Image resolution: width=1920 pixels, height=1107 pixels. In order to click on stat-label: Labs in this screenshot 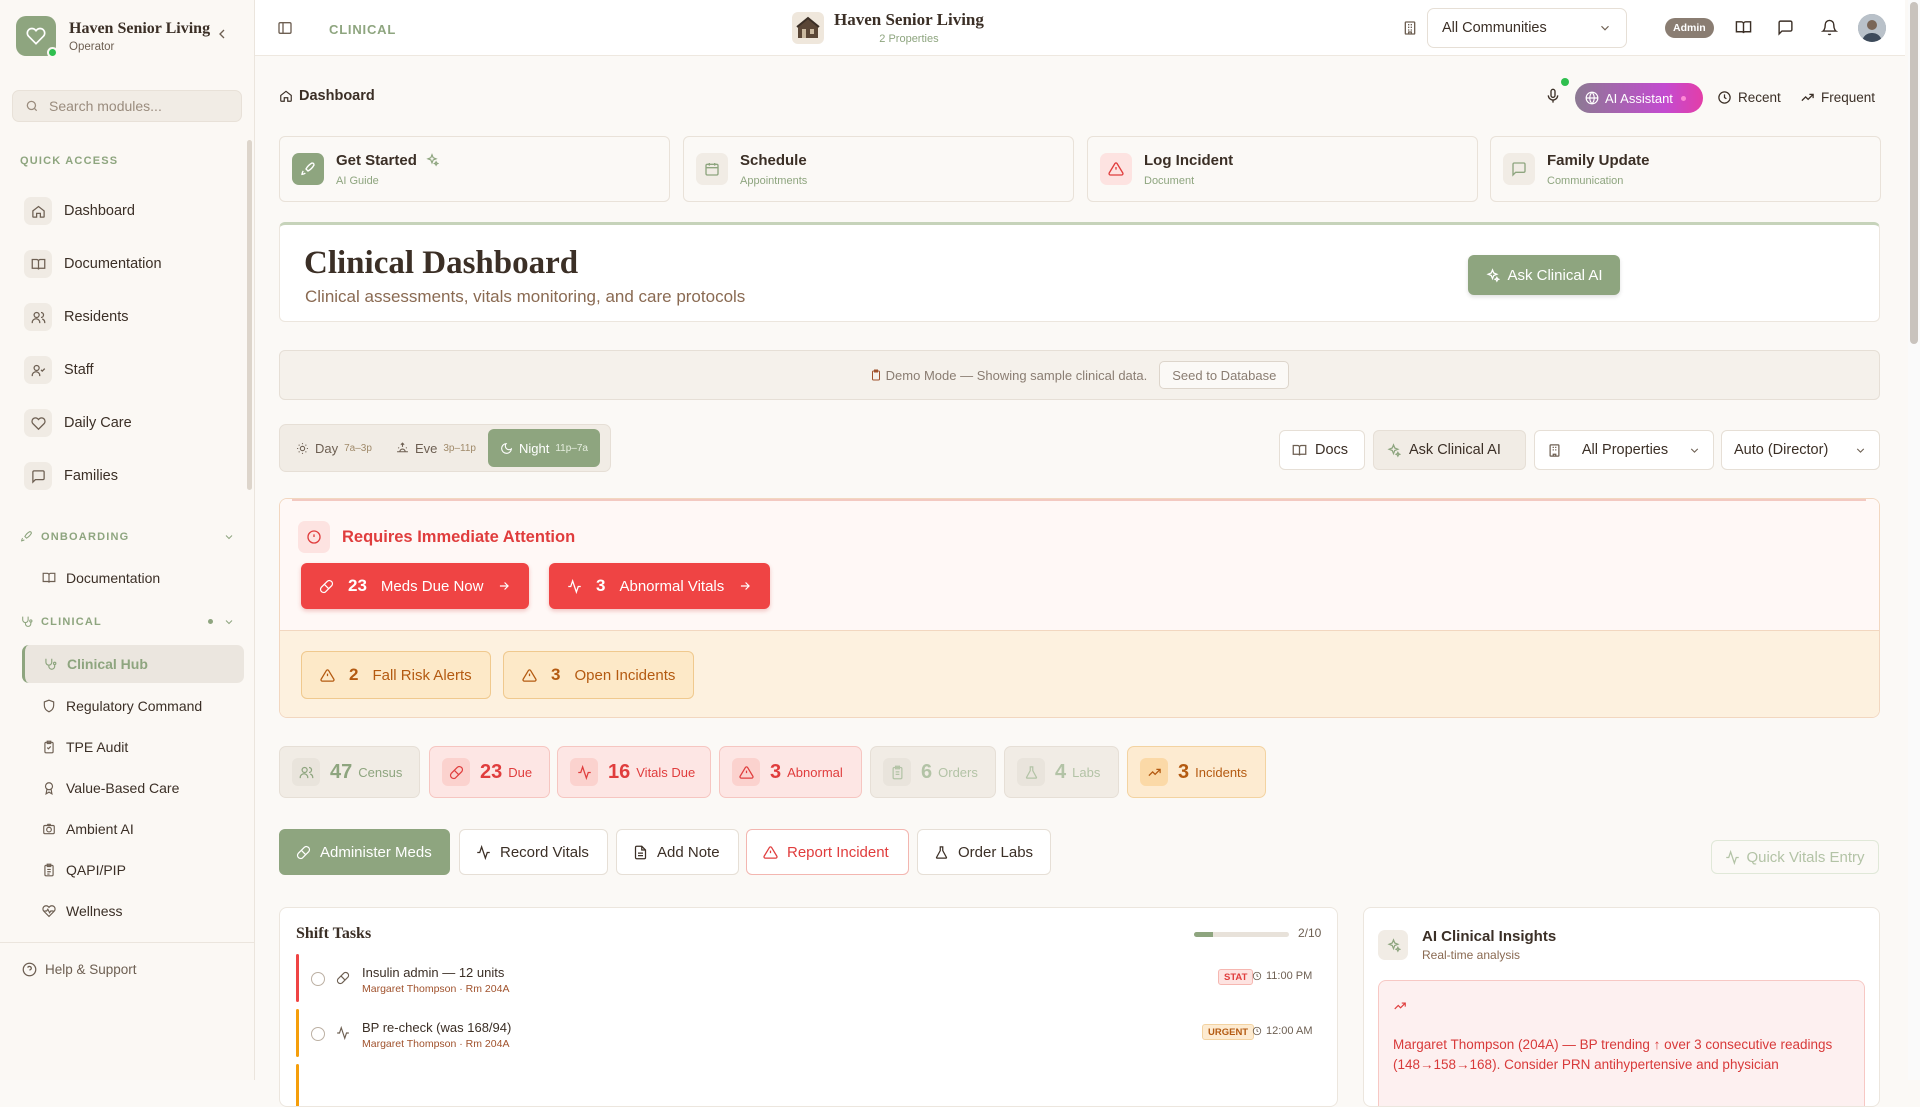, I will do `click(1086, 772)`.